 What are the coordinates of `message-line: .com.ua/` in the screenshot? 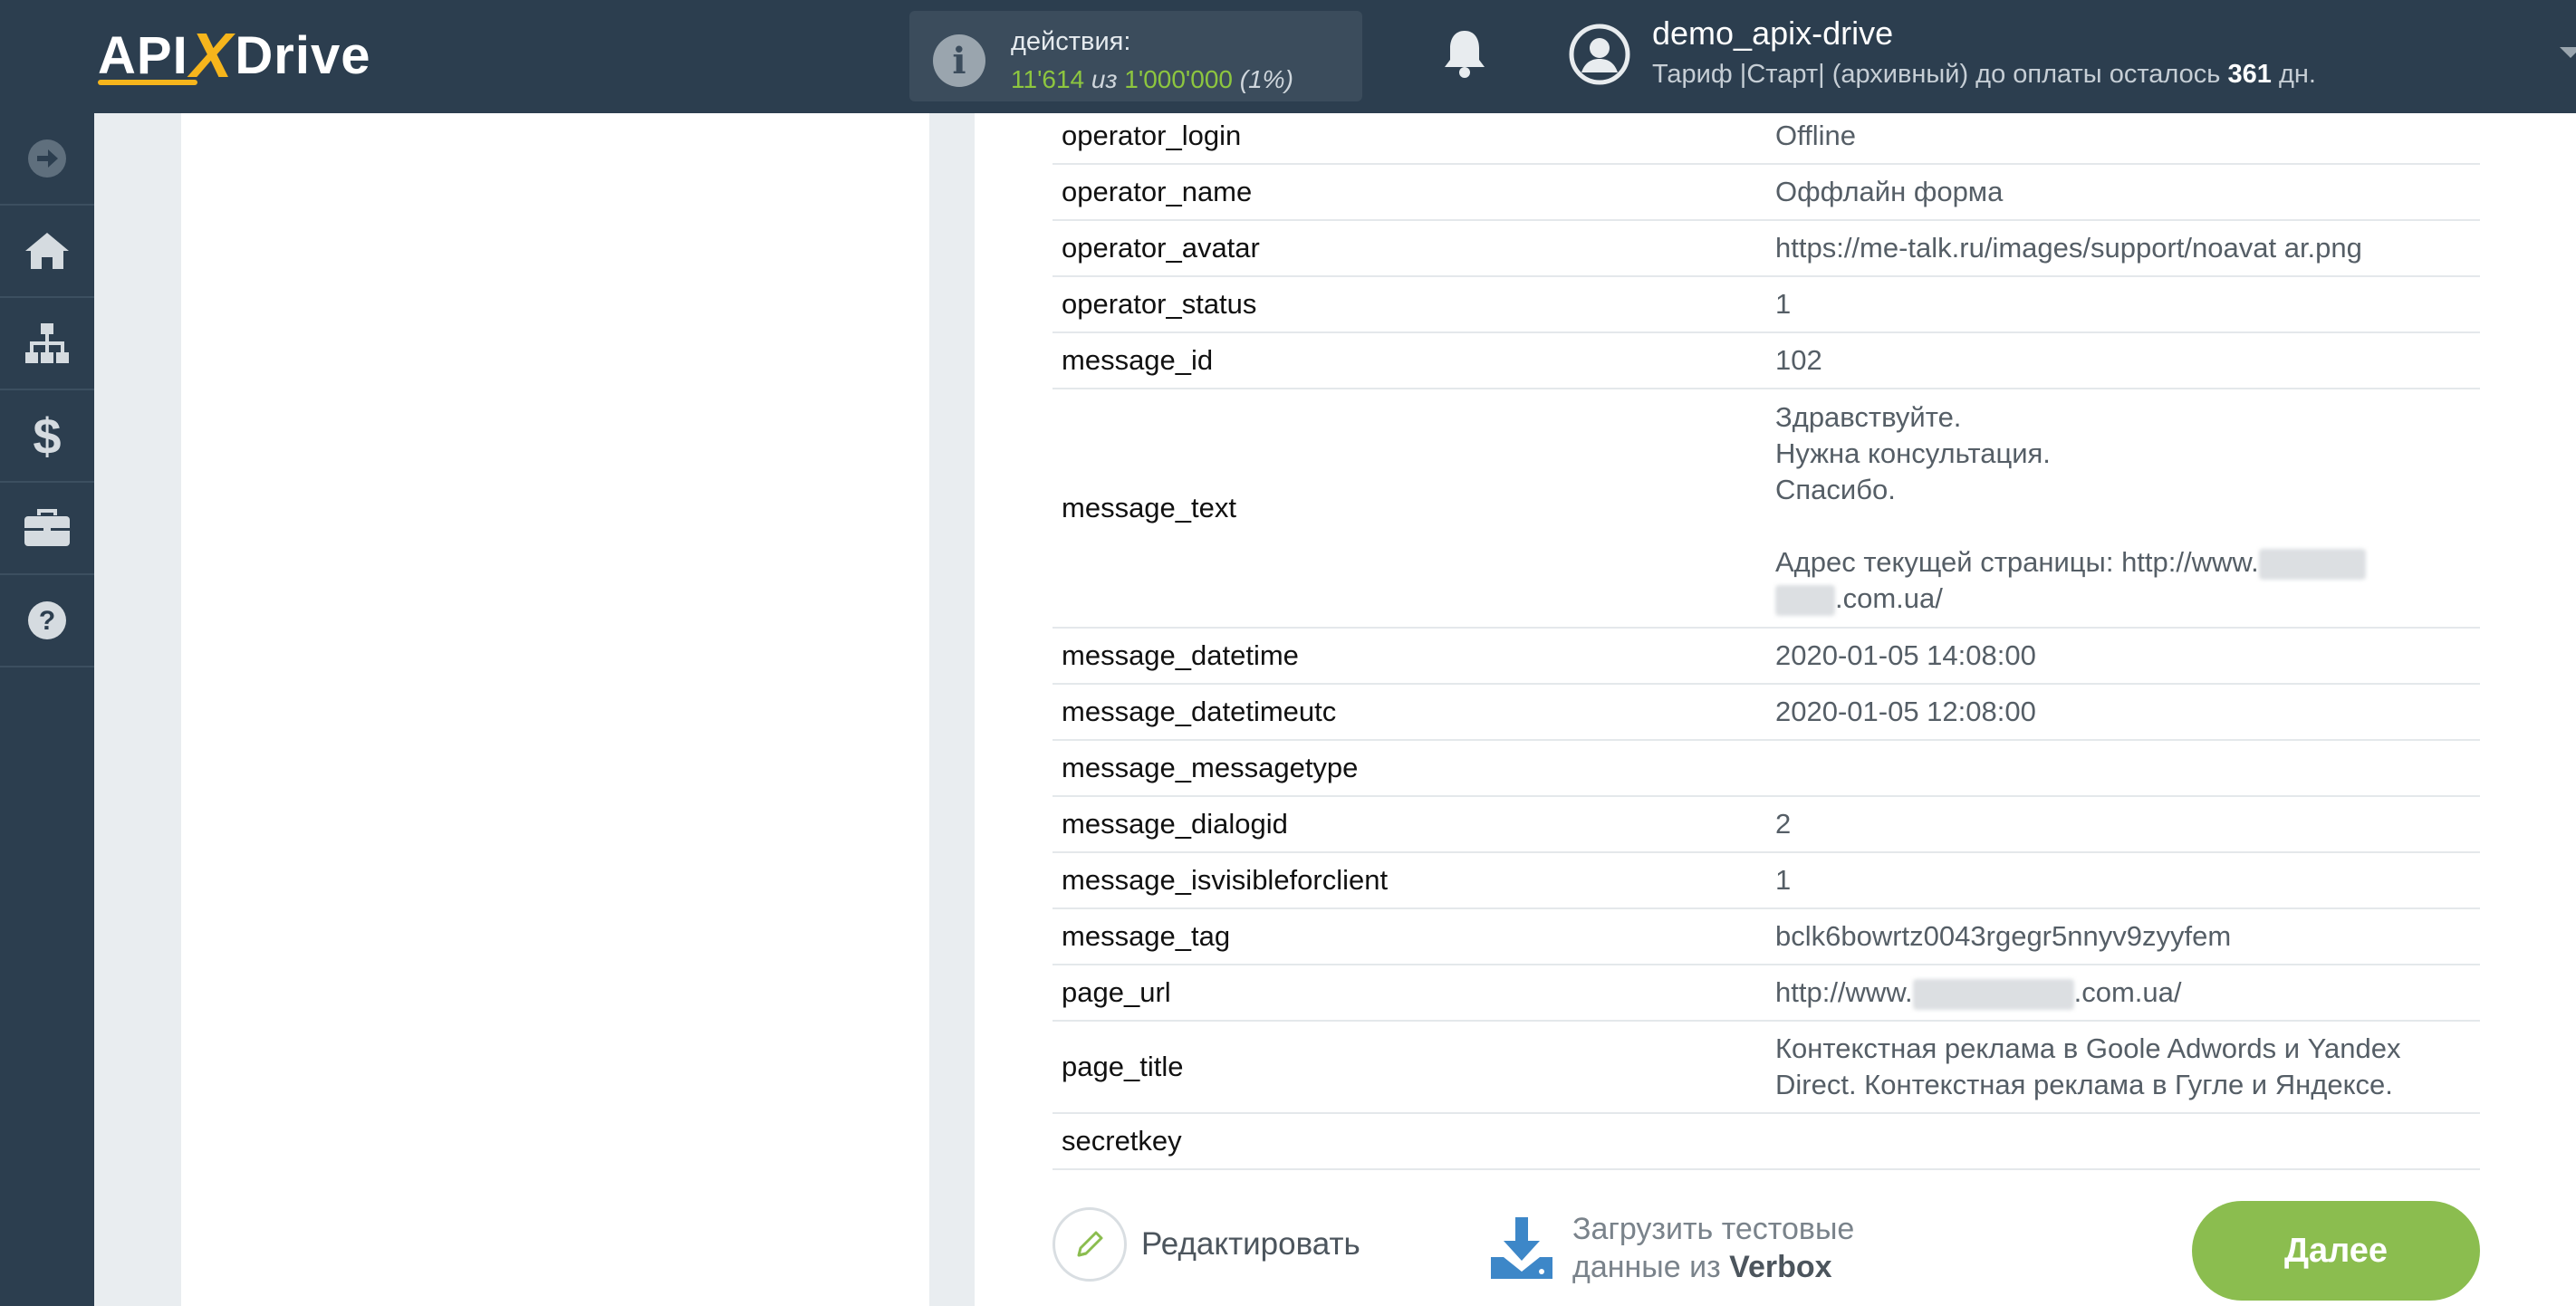 It's located at (2123, 599).